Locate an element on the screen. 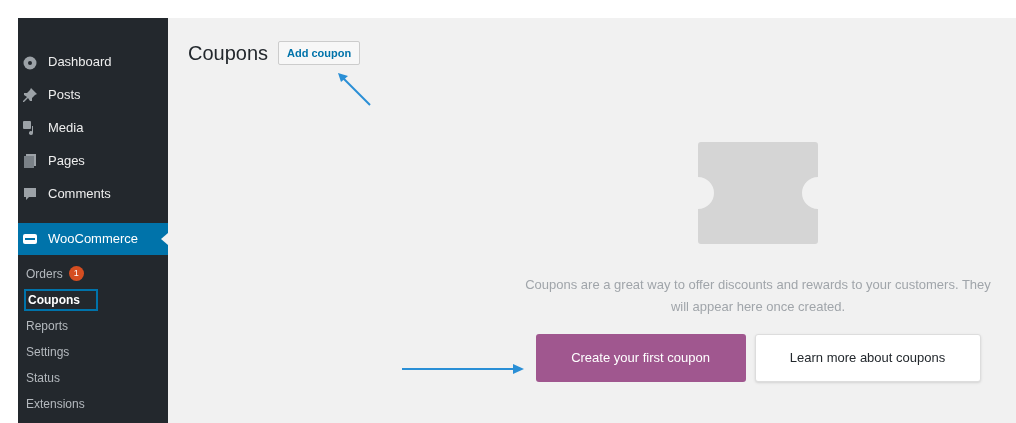 This screenshot has width=1016, height=423. create-coupon-button: Create your first coupon is located at coordinates (640, 358).